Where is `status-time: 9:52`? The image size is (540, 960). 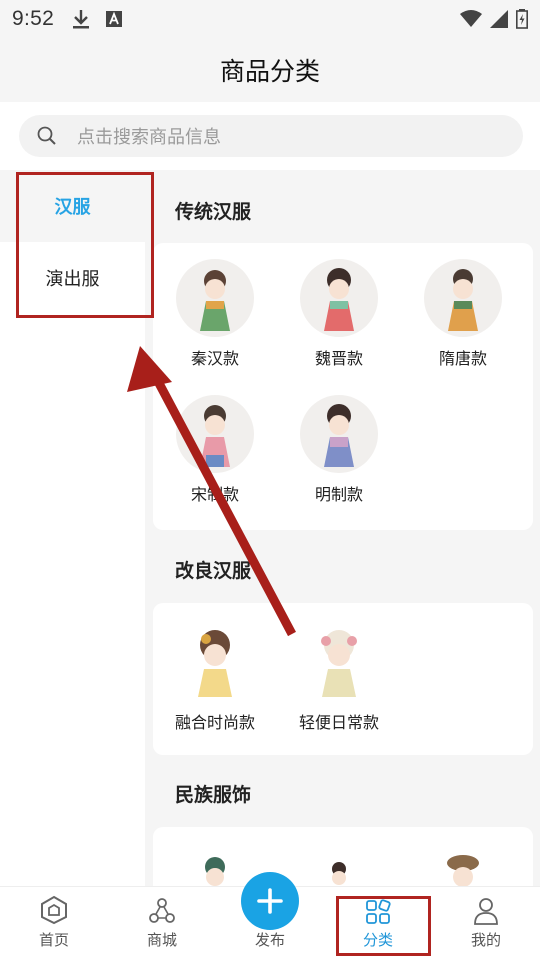
status-time: 9:52 is located at coordinates (33, 18).